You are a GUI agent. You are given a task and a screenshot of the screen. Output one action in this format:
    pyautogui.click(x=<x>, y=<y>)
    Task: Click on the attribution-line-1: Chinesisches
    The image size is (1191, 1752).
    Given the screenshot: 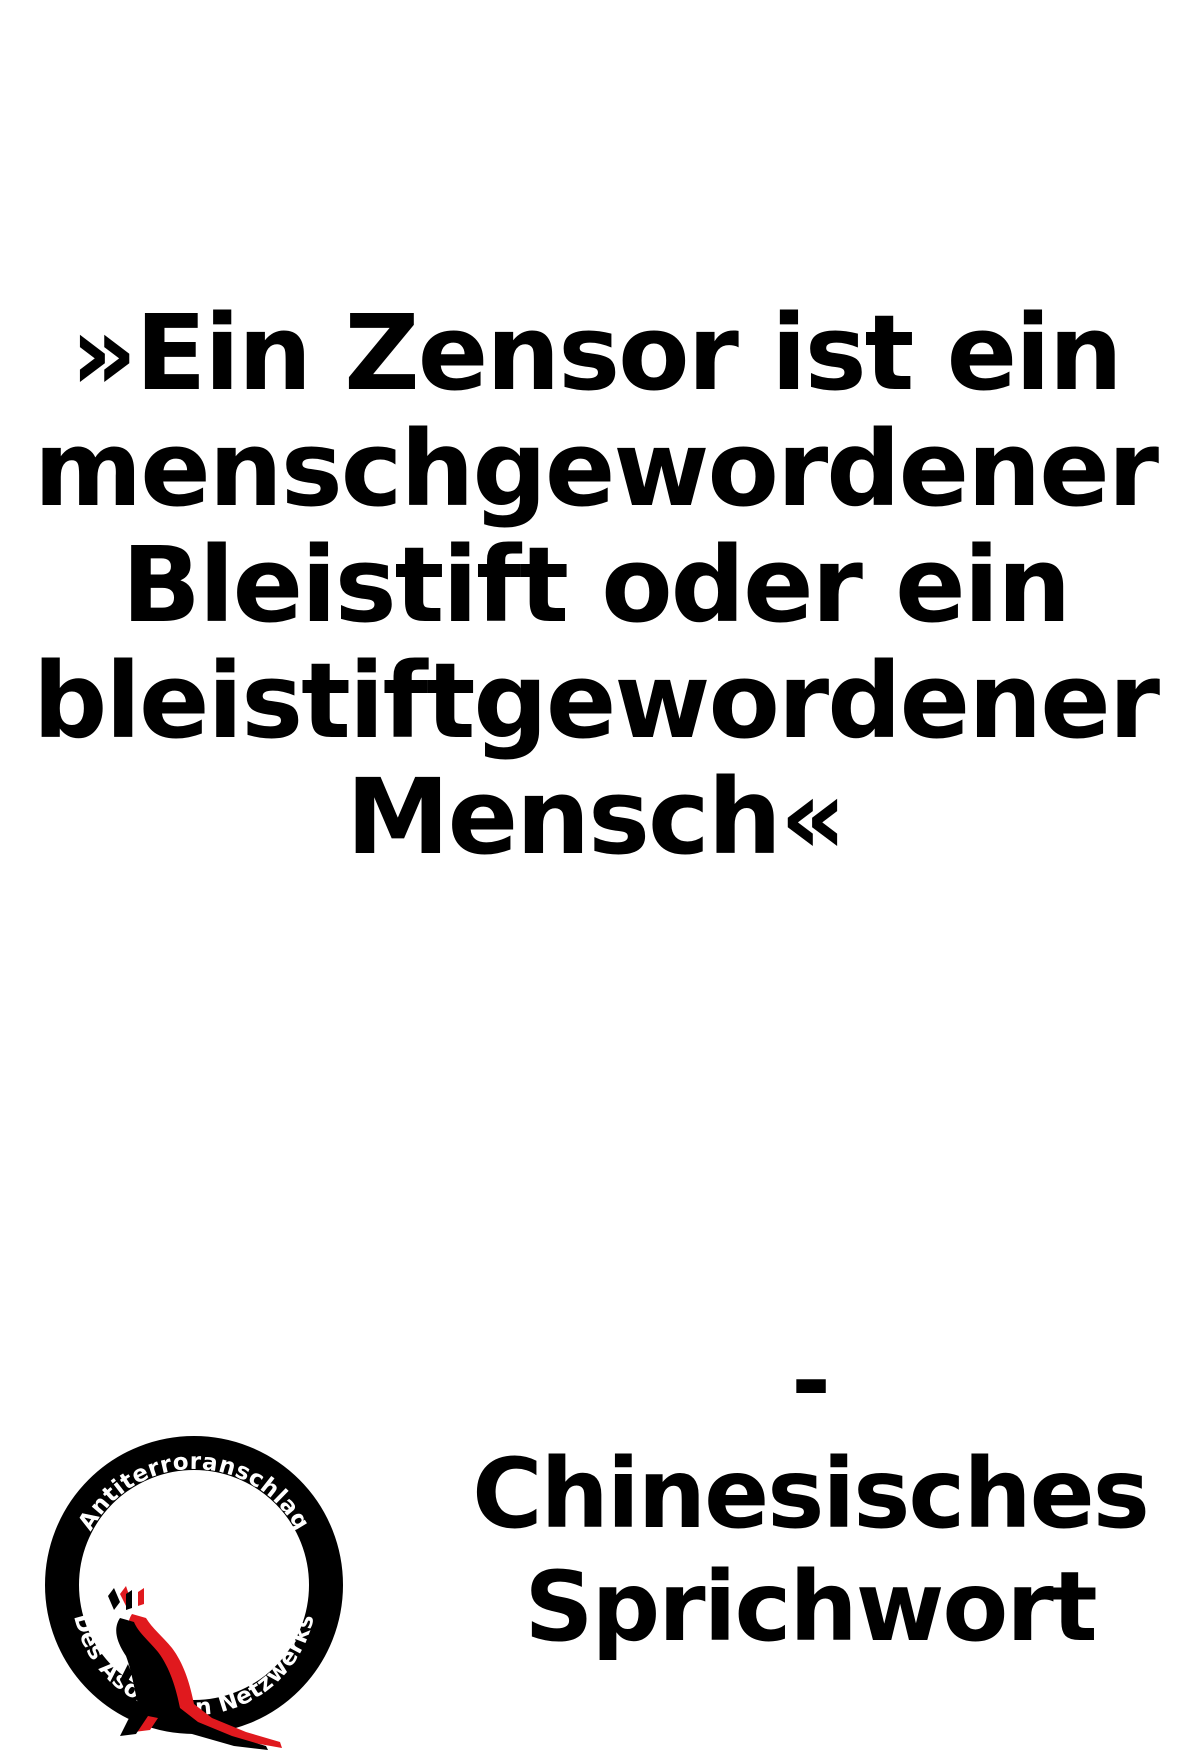 What is the action you would take?
    pyautogui.click(x=811, y=1494)
    